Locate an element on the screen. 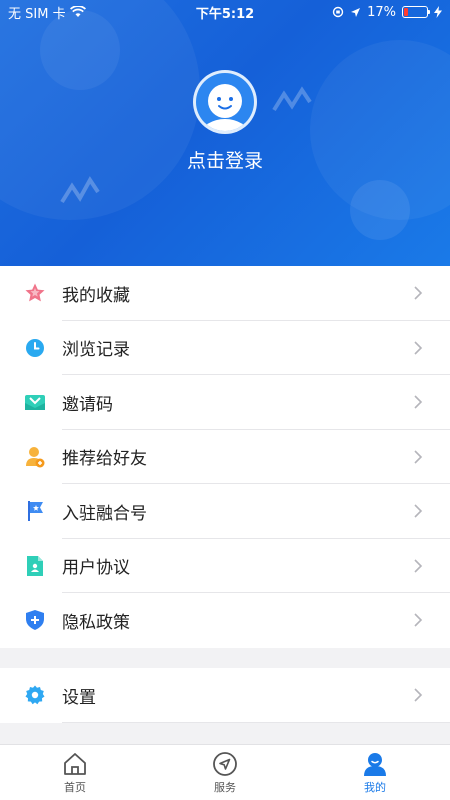 The image size is (450, 800). orientation-lock-icon is located at coordinates (338, 12).